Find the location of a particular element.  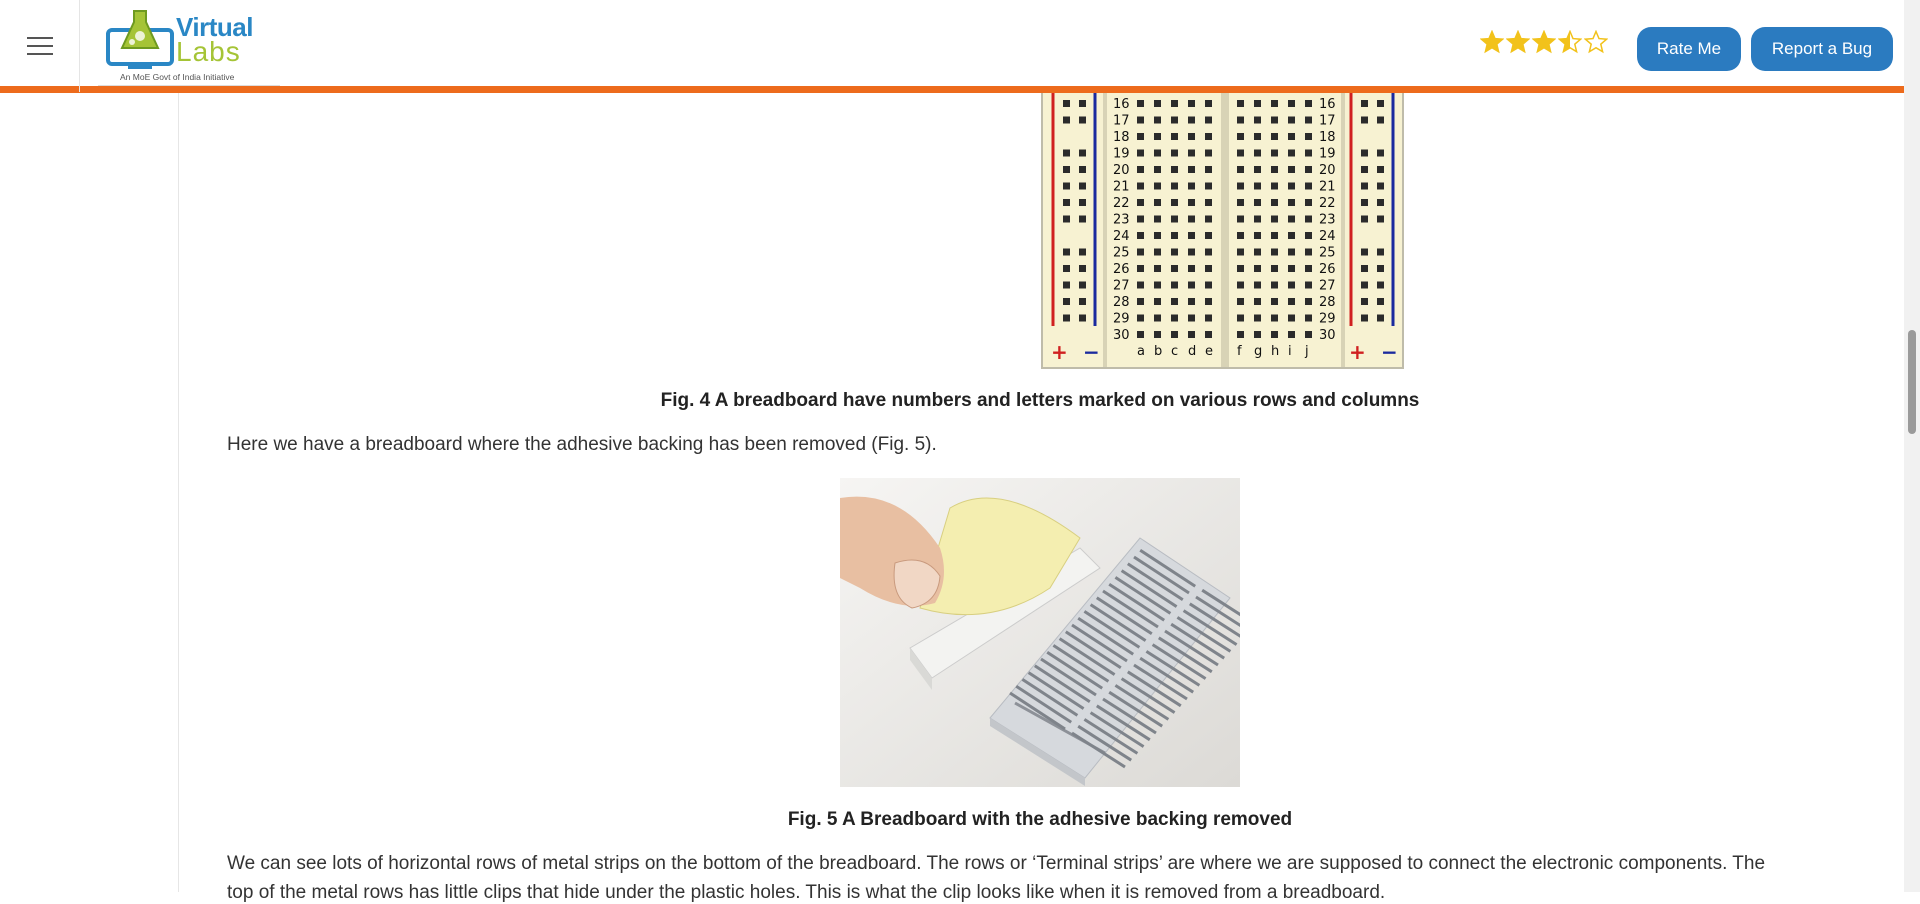

rail-minus-symbol: − is located at coordinates (1091, 352).